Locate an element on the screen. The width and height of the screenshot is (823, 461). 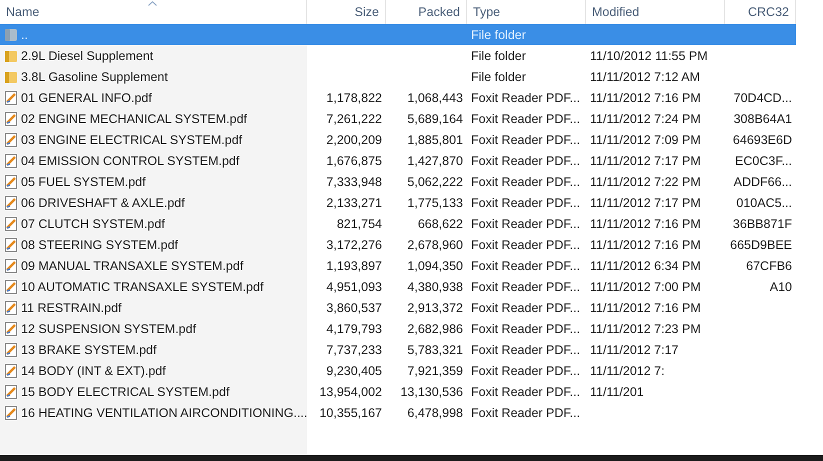
file-name: 13 BRAKE SYSTEM.pdf is located at coordinates (88, 349).